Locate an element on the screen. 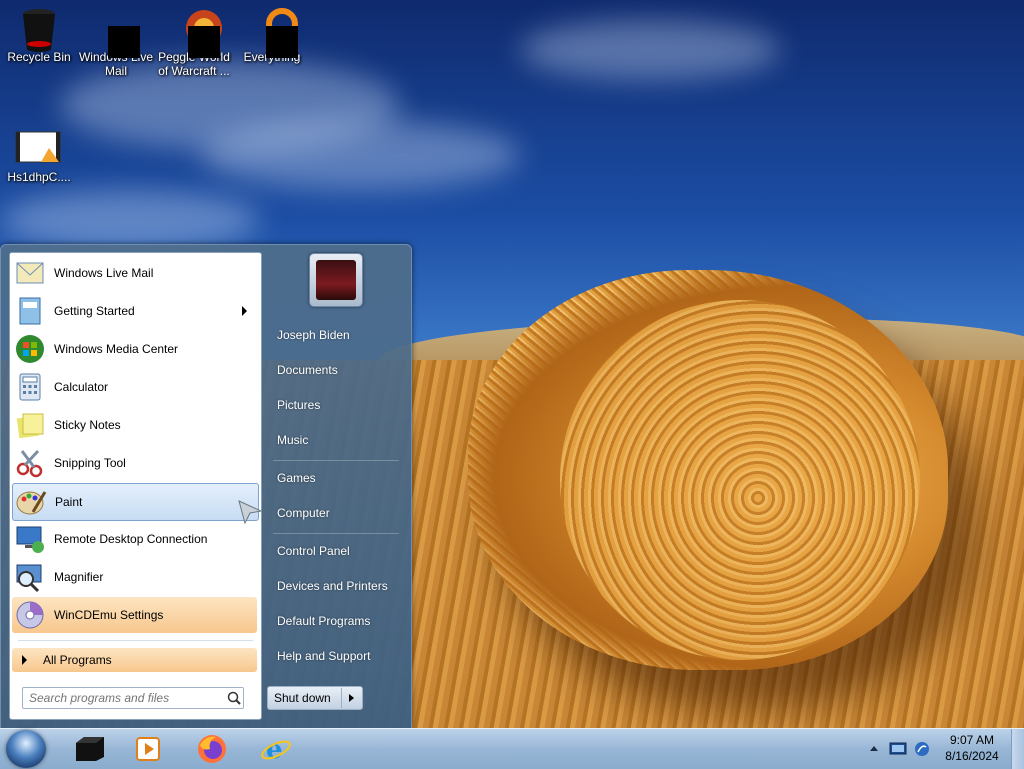  right-item-pictures: Pictures is located at coordinates (335, 405).